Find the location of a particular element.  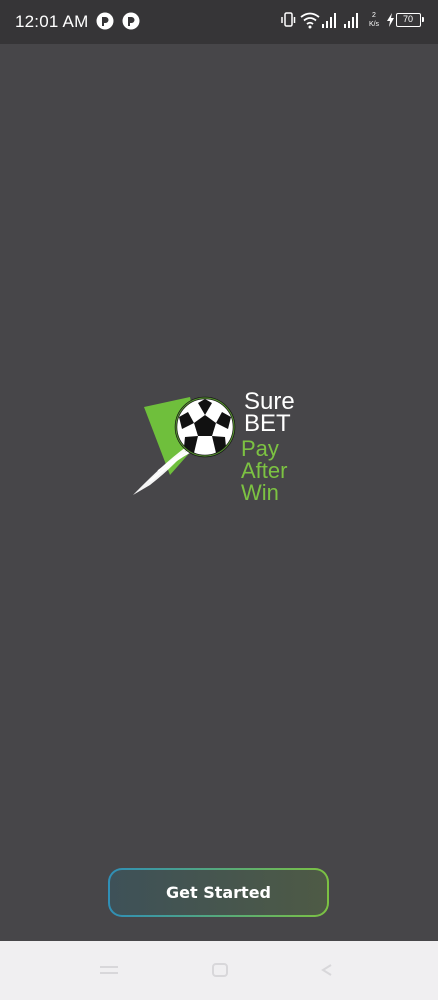

get-started-button: Get Started is located at coordinates (218, 892).